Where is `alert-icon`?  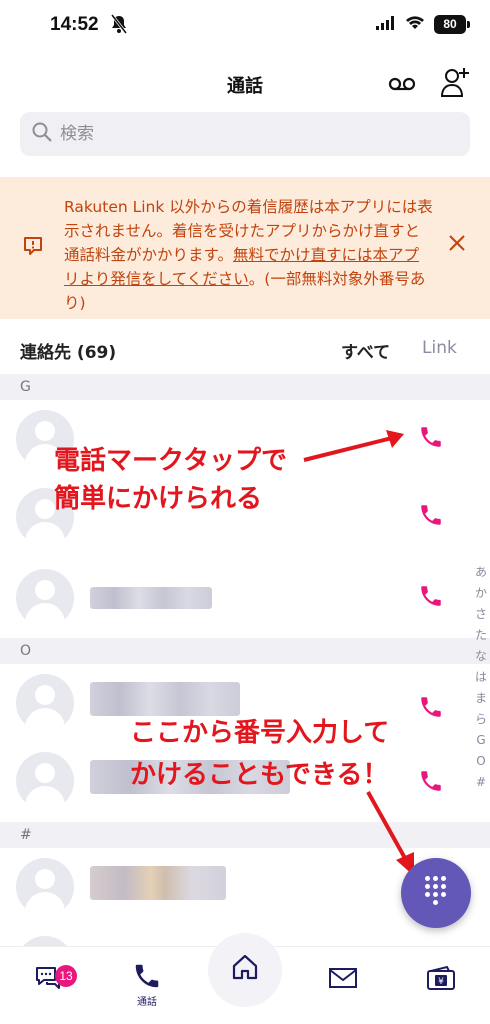 alert-icon is located at coordinates (33, 248).